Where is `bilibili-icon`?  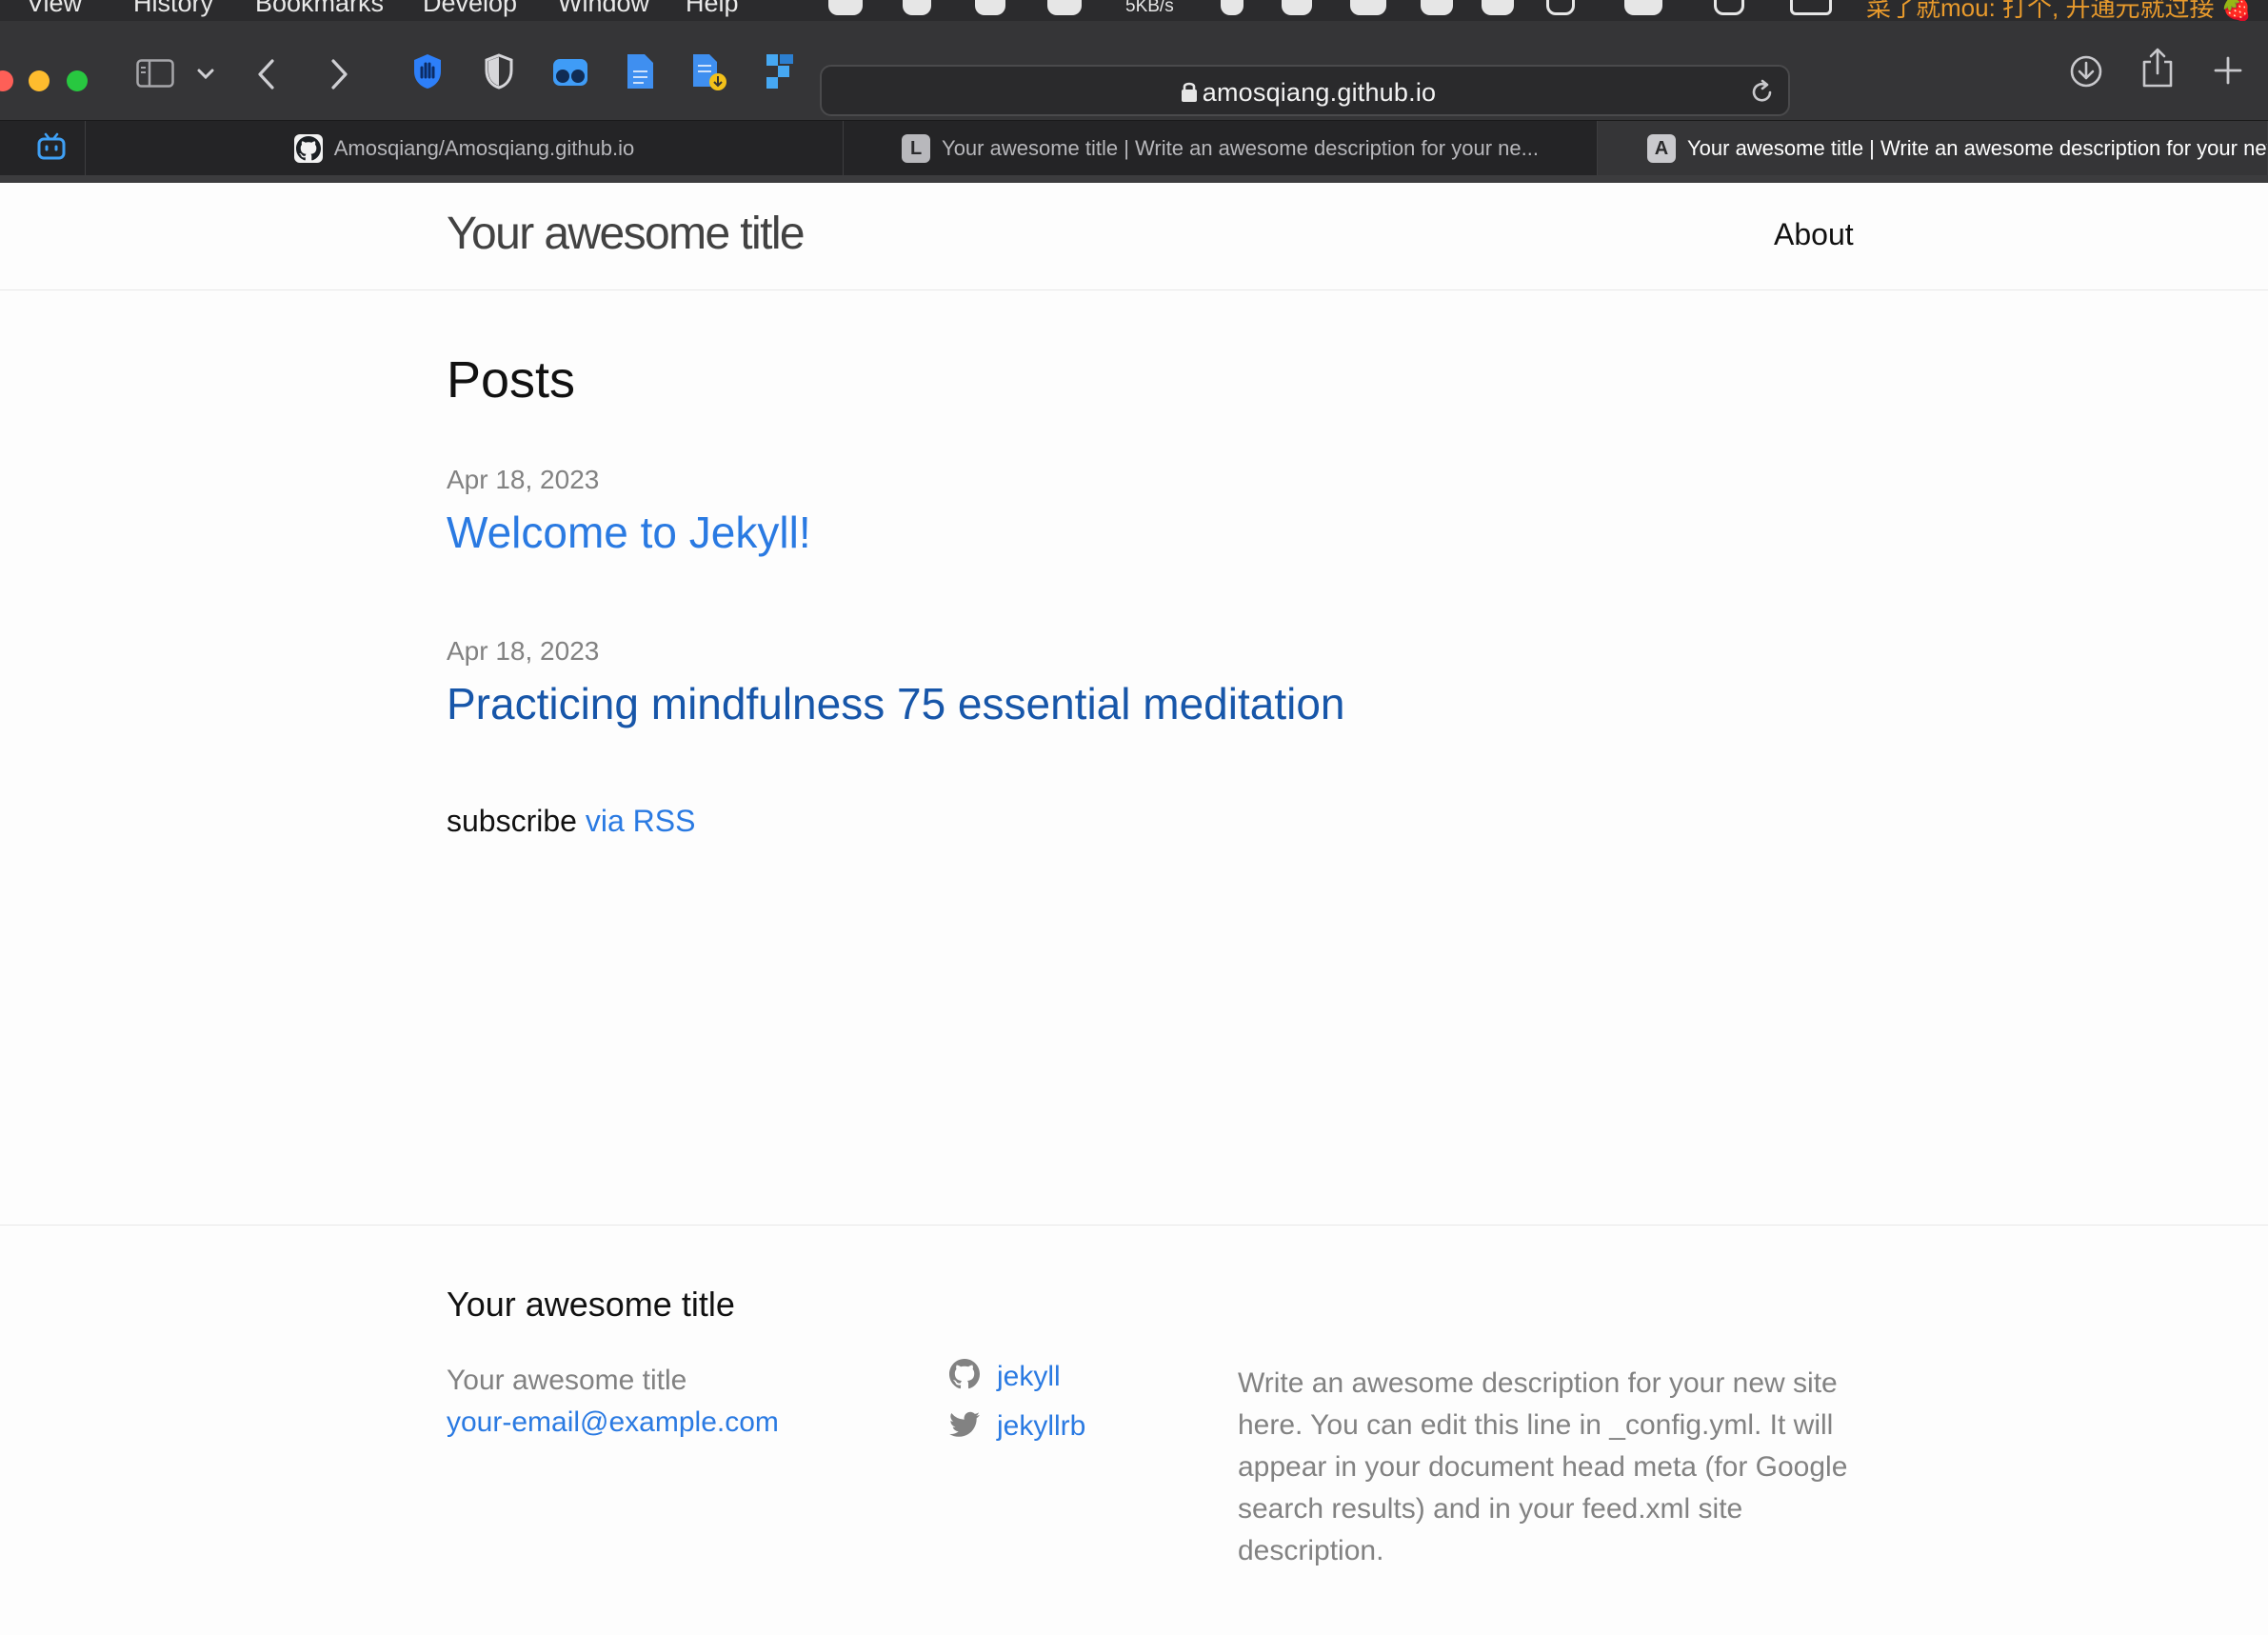 bilibili-icon is located at coordinates (51, 149).